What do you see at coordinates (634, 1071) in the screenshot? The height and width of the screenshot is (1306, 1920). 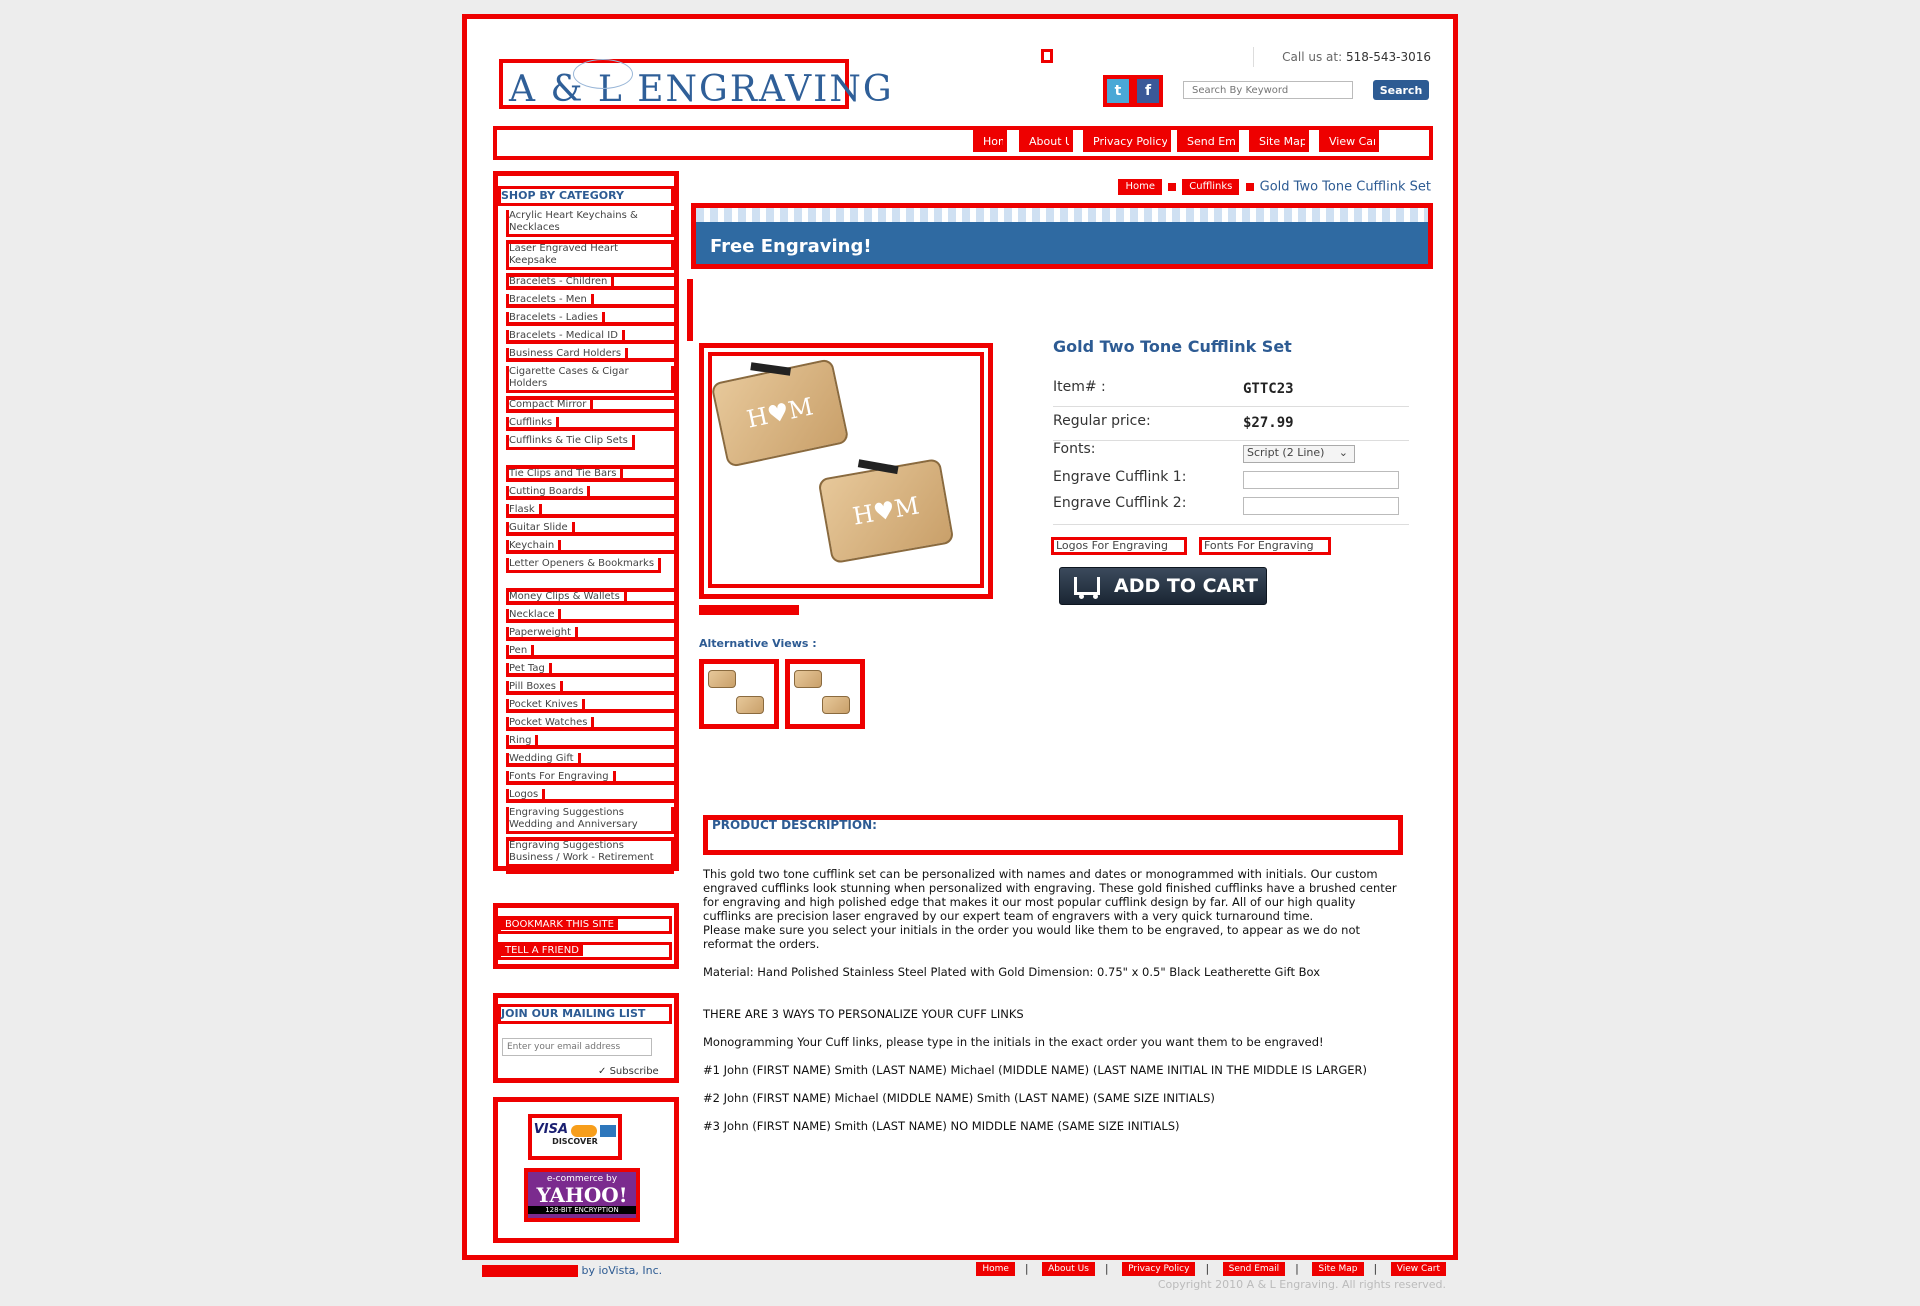 I see `subscribe-label: Subscribe` at bounding box center [634, 1071].